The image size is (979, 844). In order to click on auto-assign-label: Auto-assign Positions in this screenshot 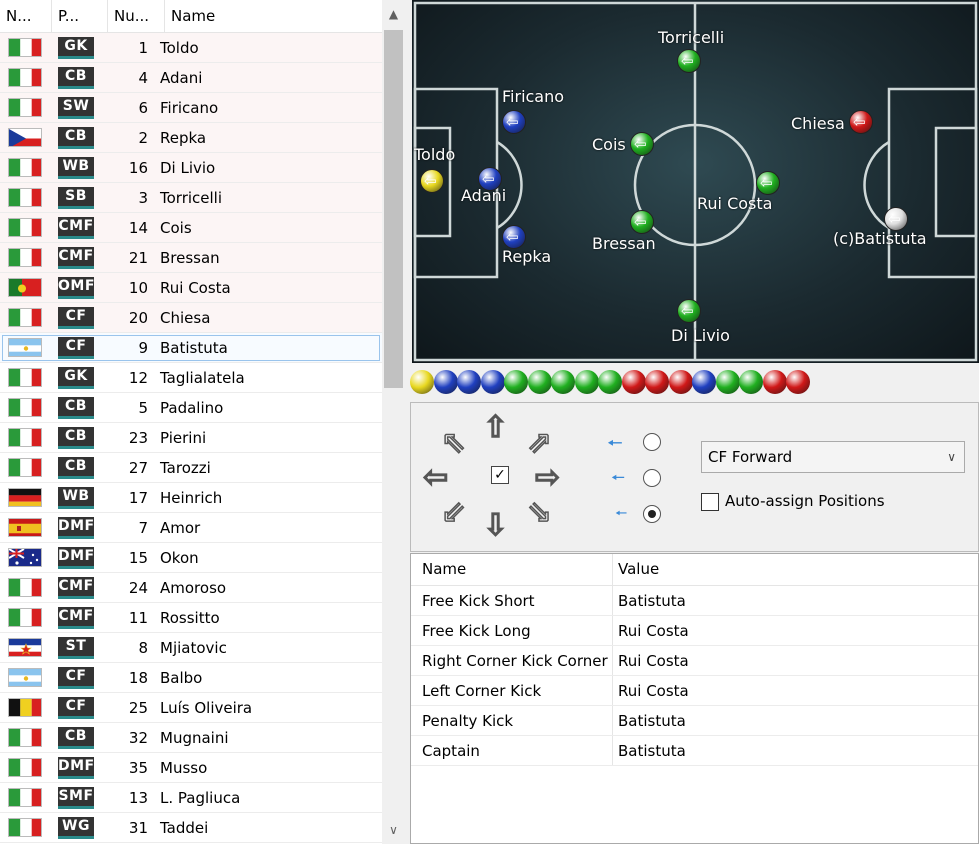, I will do `click(805, 501)`.